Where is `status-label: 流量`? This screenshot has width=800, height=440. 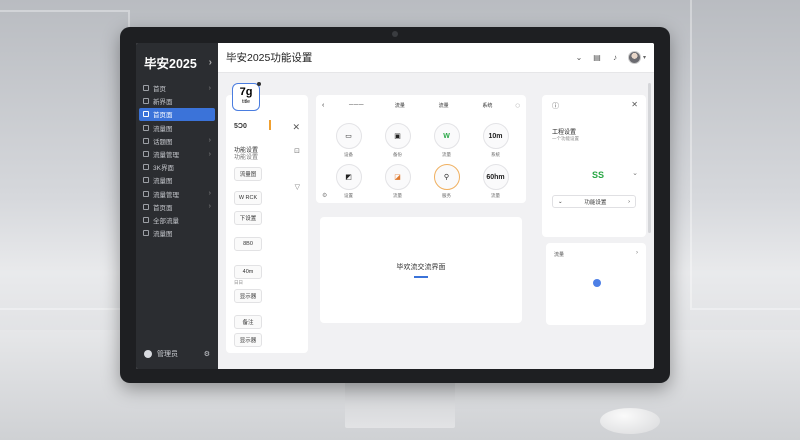
status-label: 流量 is located at coordinates (559, 255).